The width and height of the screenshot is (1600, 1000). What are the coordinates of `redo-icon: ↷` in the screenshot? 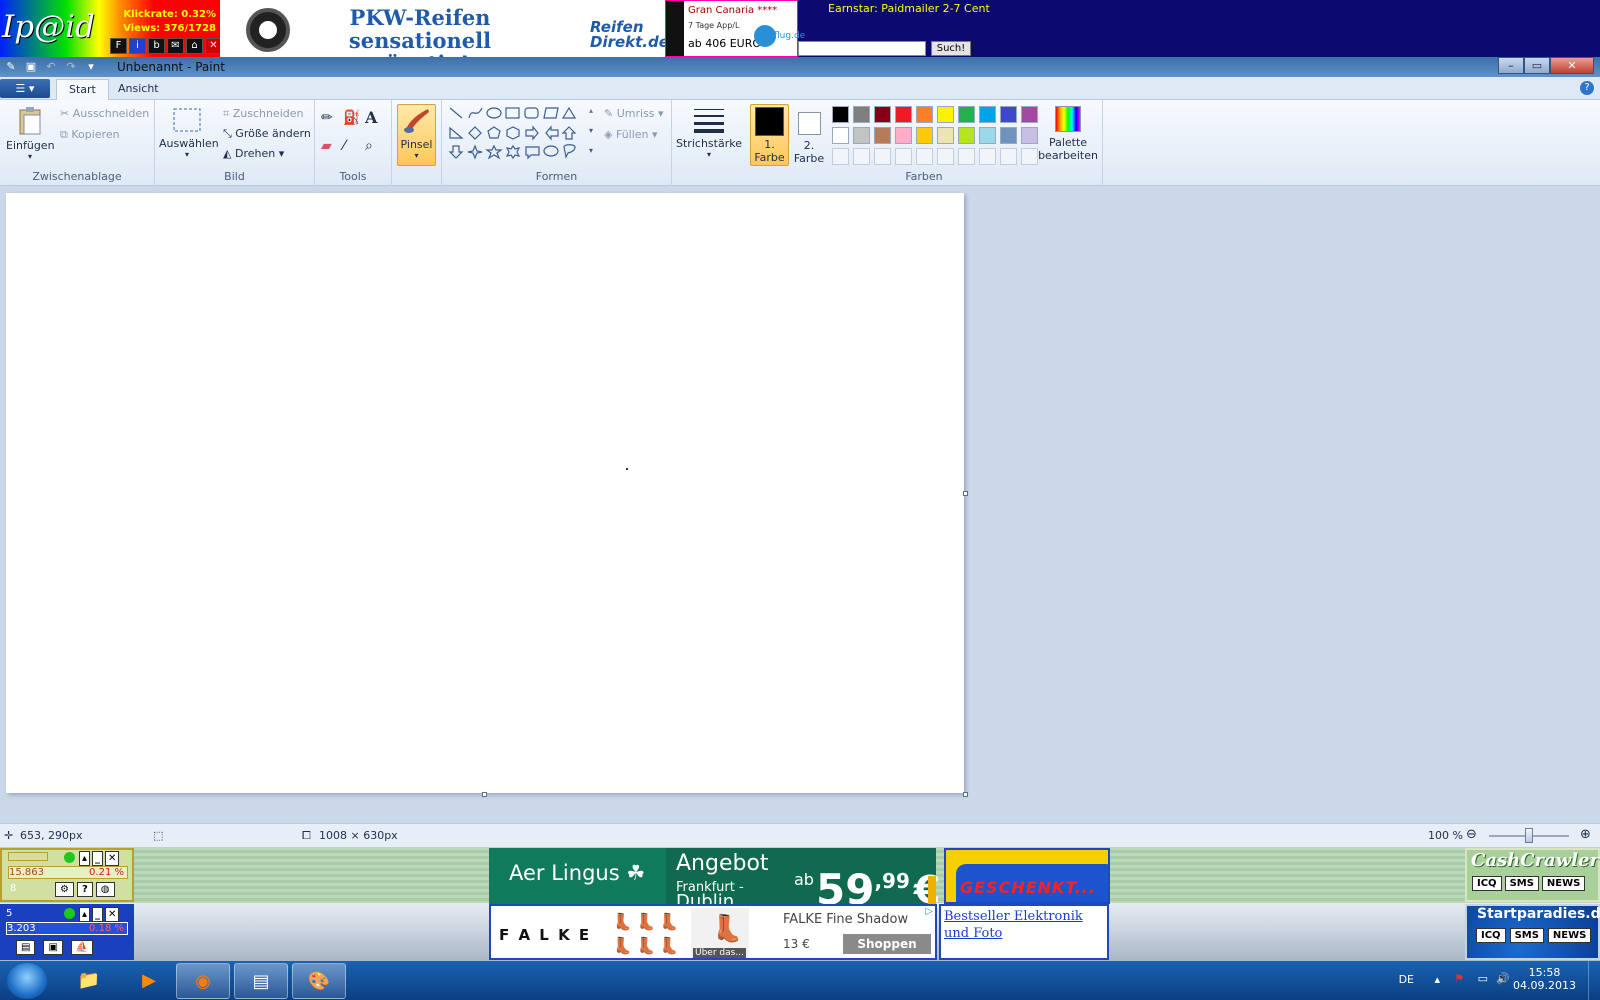 It's located at (71, 67).